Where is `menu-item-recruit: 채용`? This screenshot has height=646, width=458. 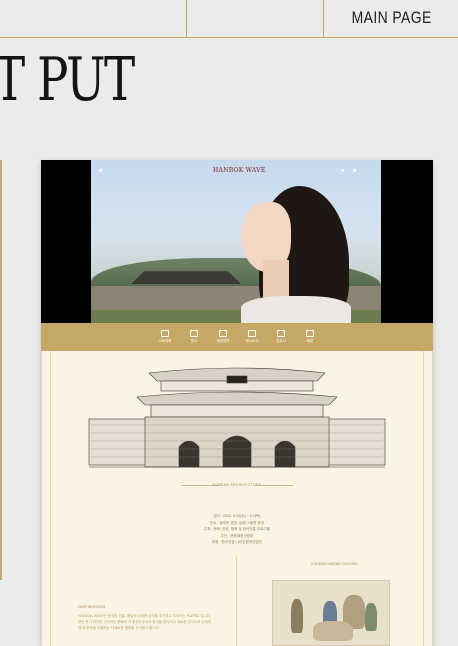 menu-item-recruit: 채용 is located at coordinates (310, 337).